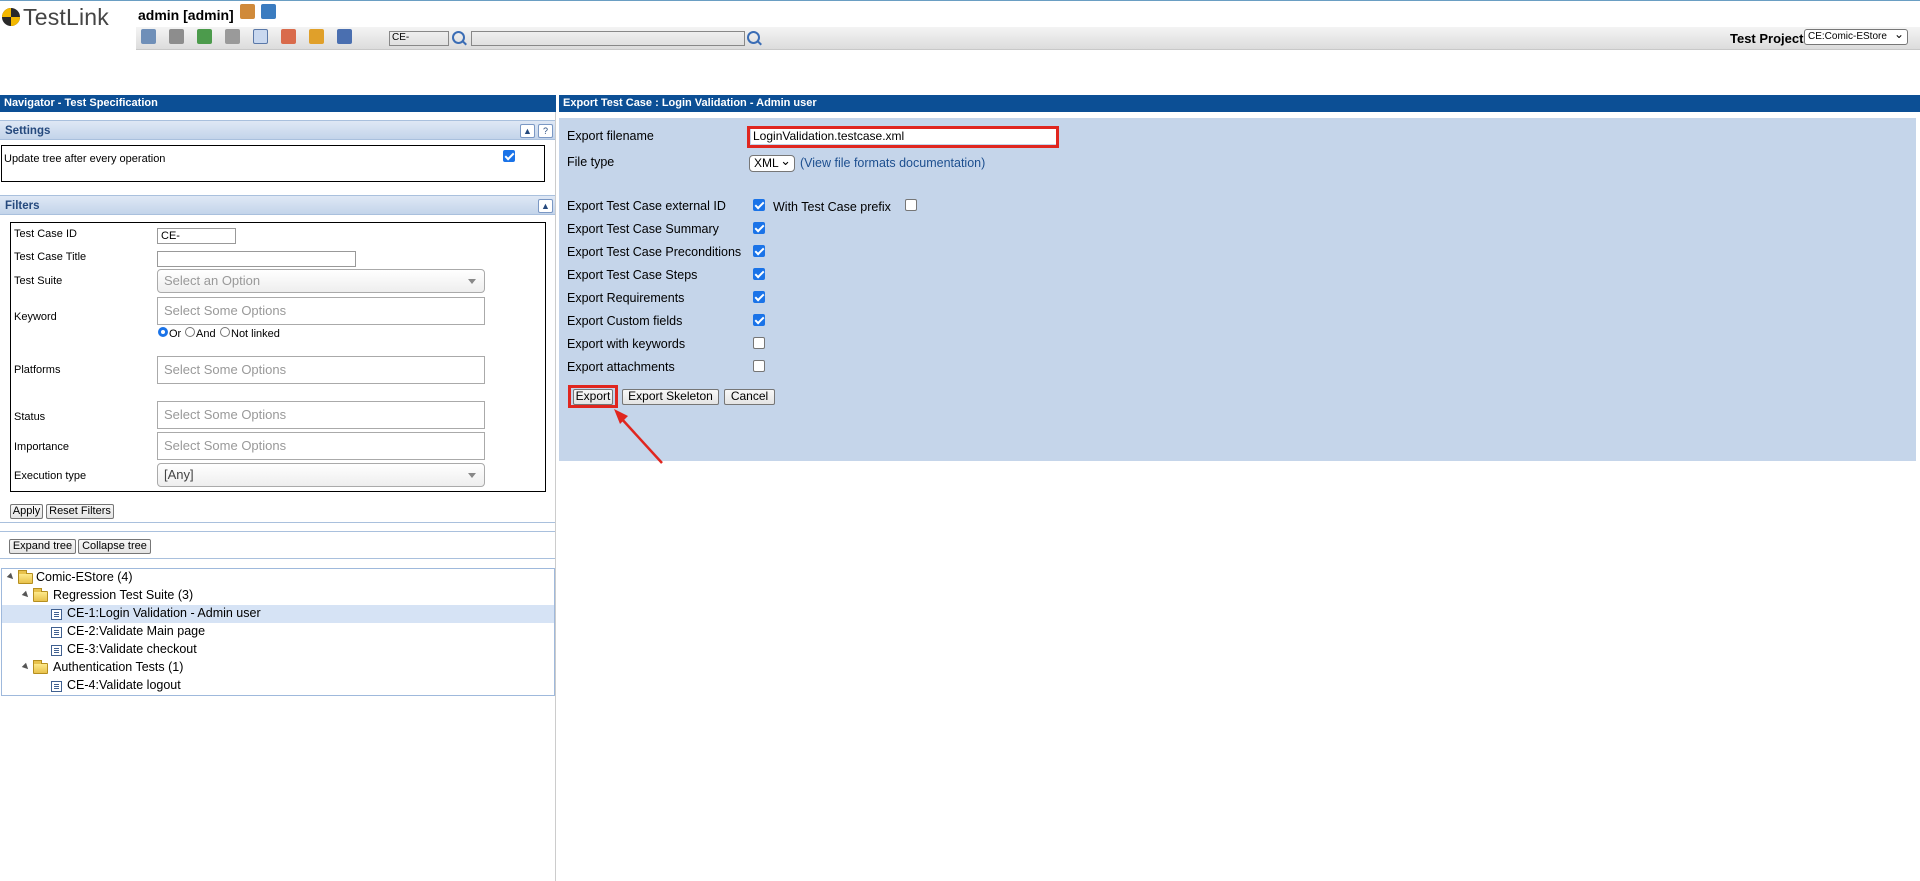 The image size is (1920, 881). Describe the element at coordinates (37, 370) in the screenshot. I see `platforms-filter-label: Platforms` at that location.